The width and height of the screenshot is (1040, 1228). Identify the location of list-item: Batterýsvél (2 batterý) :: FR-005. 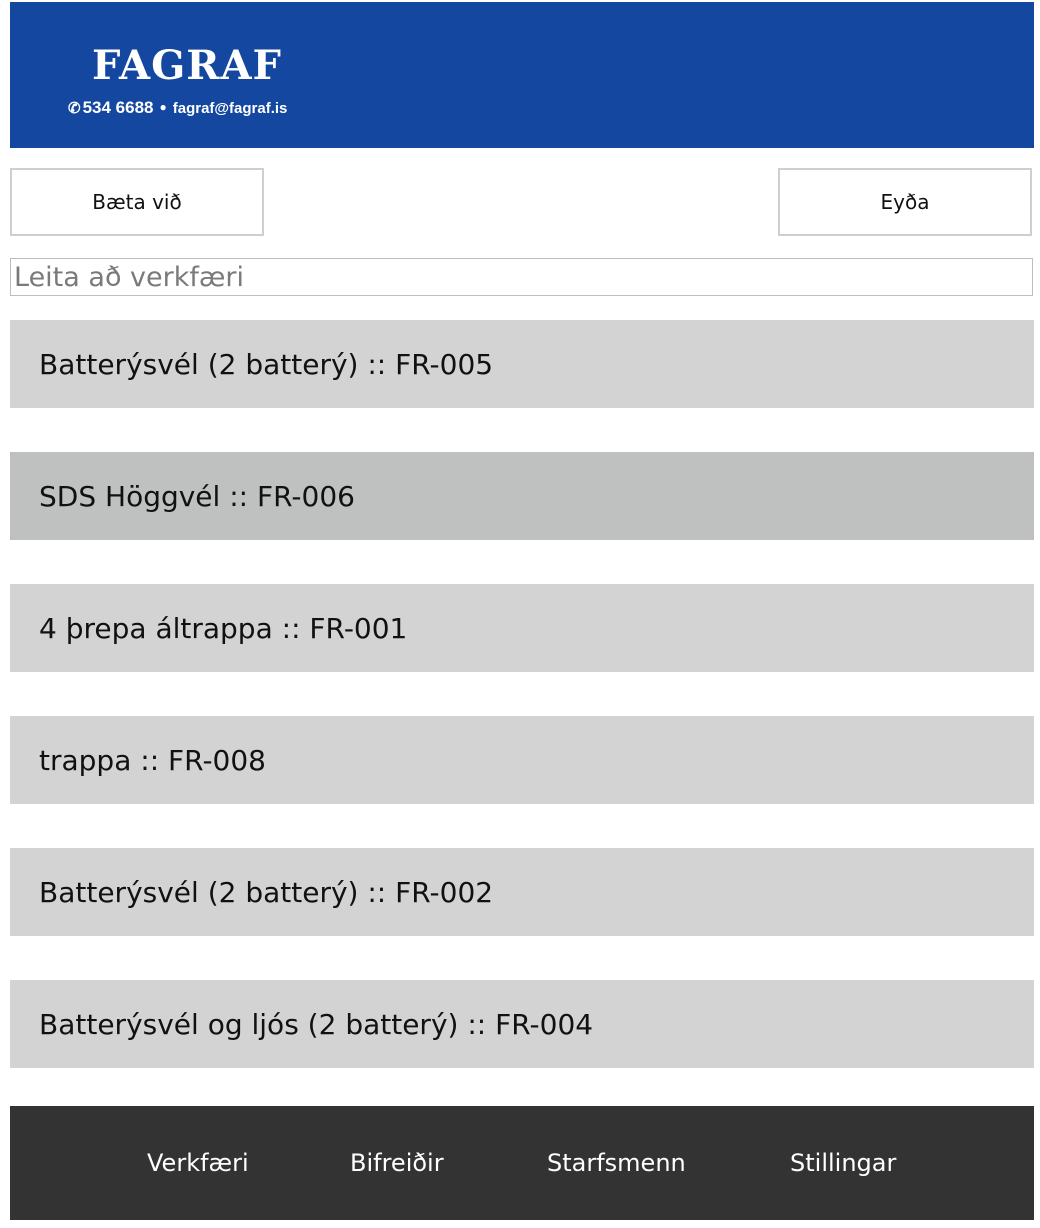
(522, 364).